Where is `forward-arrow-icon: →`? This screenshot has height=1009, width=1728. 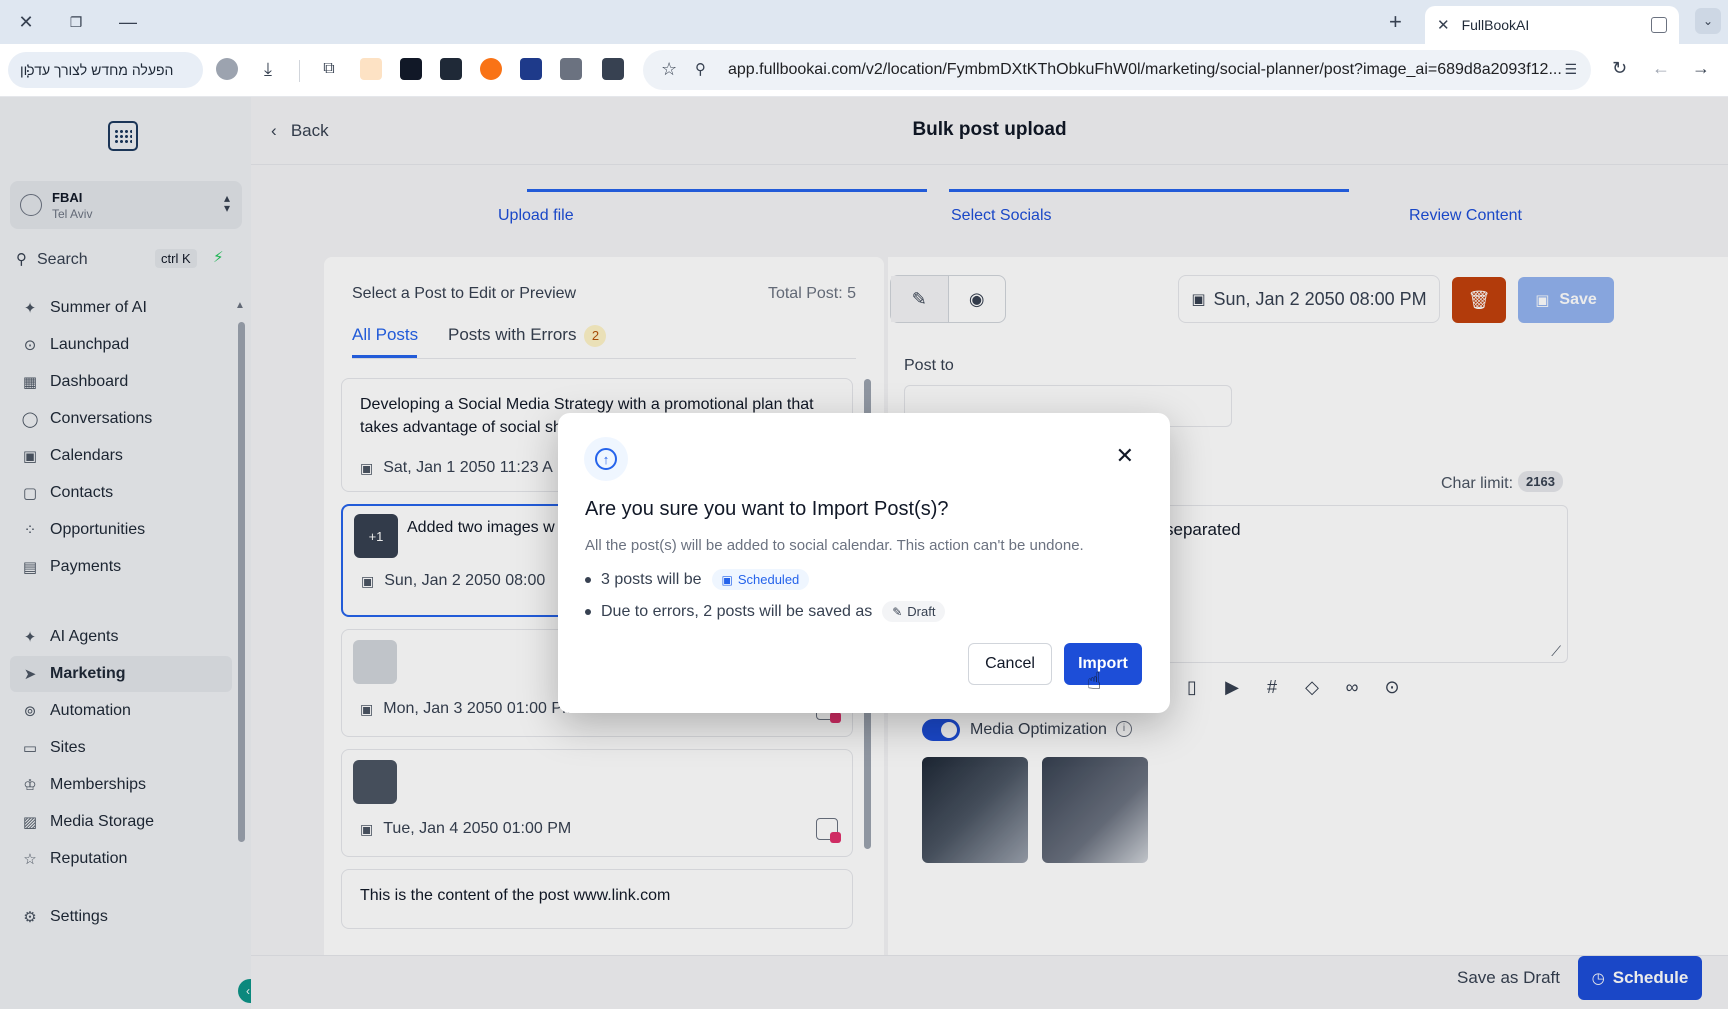 forward-arrow-icon: → is located at coordinates (1701, 68).